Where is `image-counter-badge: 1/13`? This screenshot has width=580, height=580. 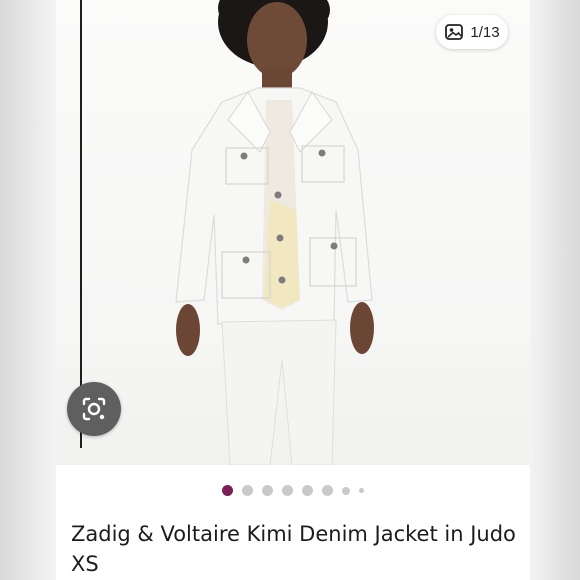
image-counter-badge: 1/13 is located at coordinates (472, 32).